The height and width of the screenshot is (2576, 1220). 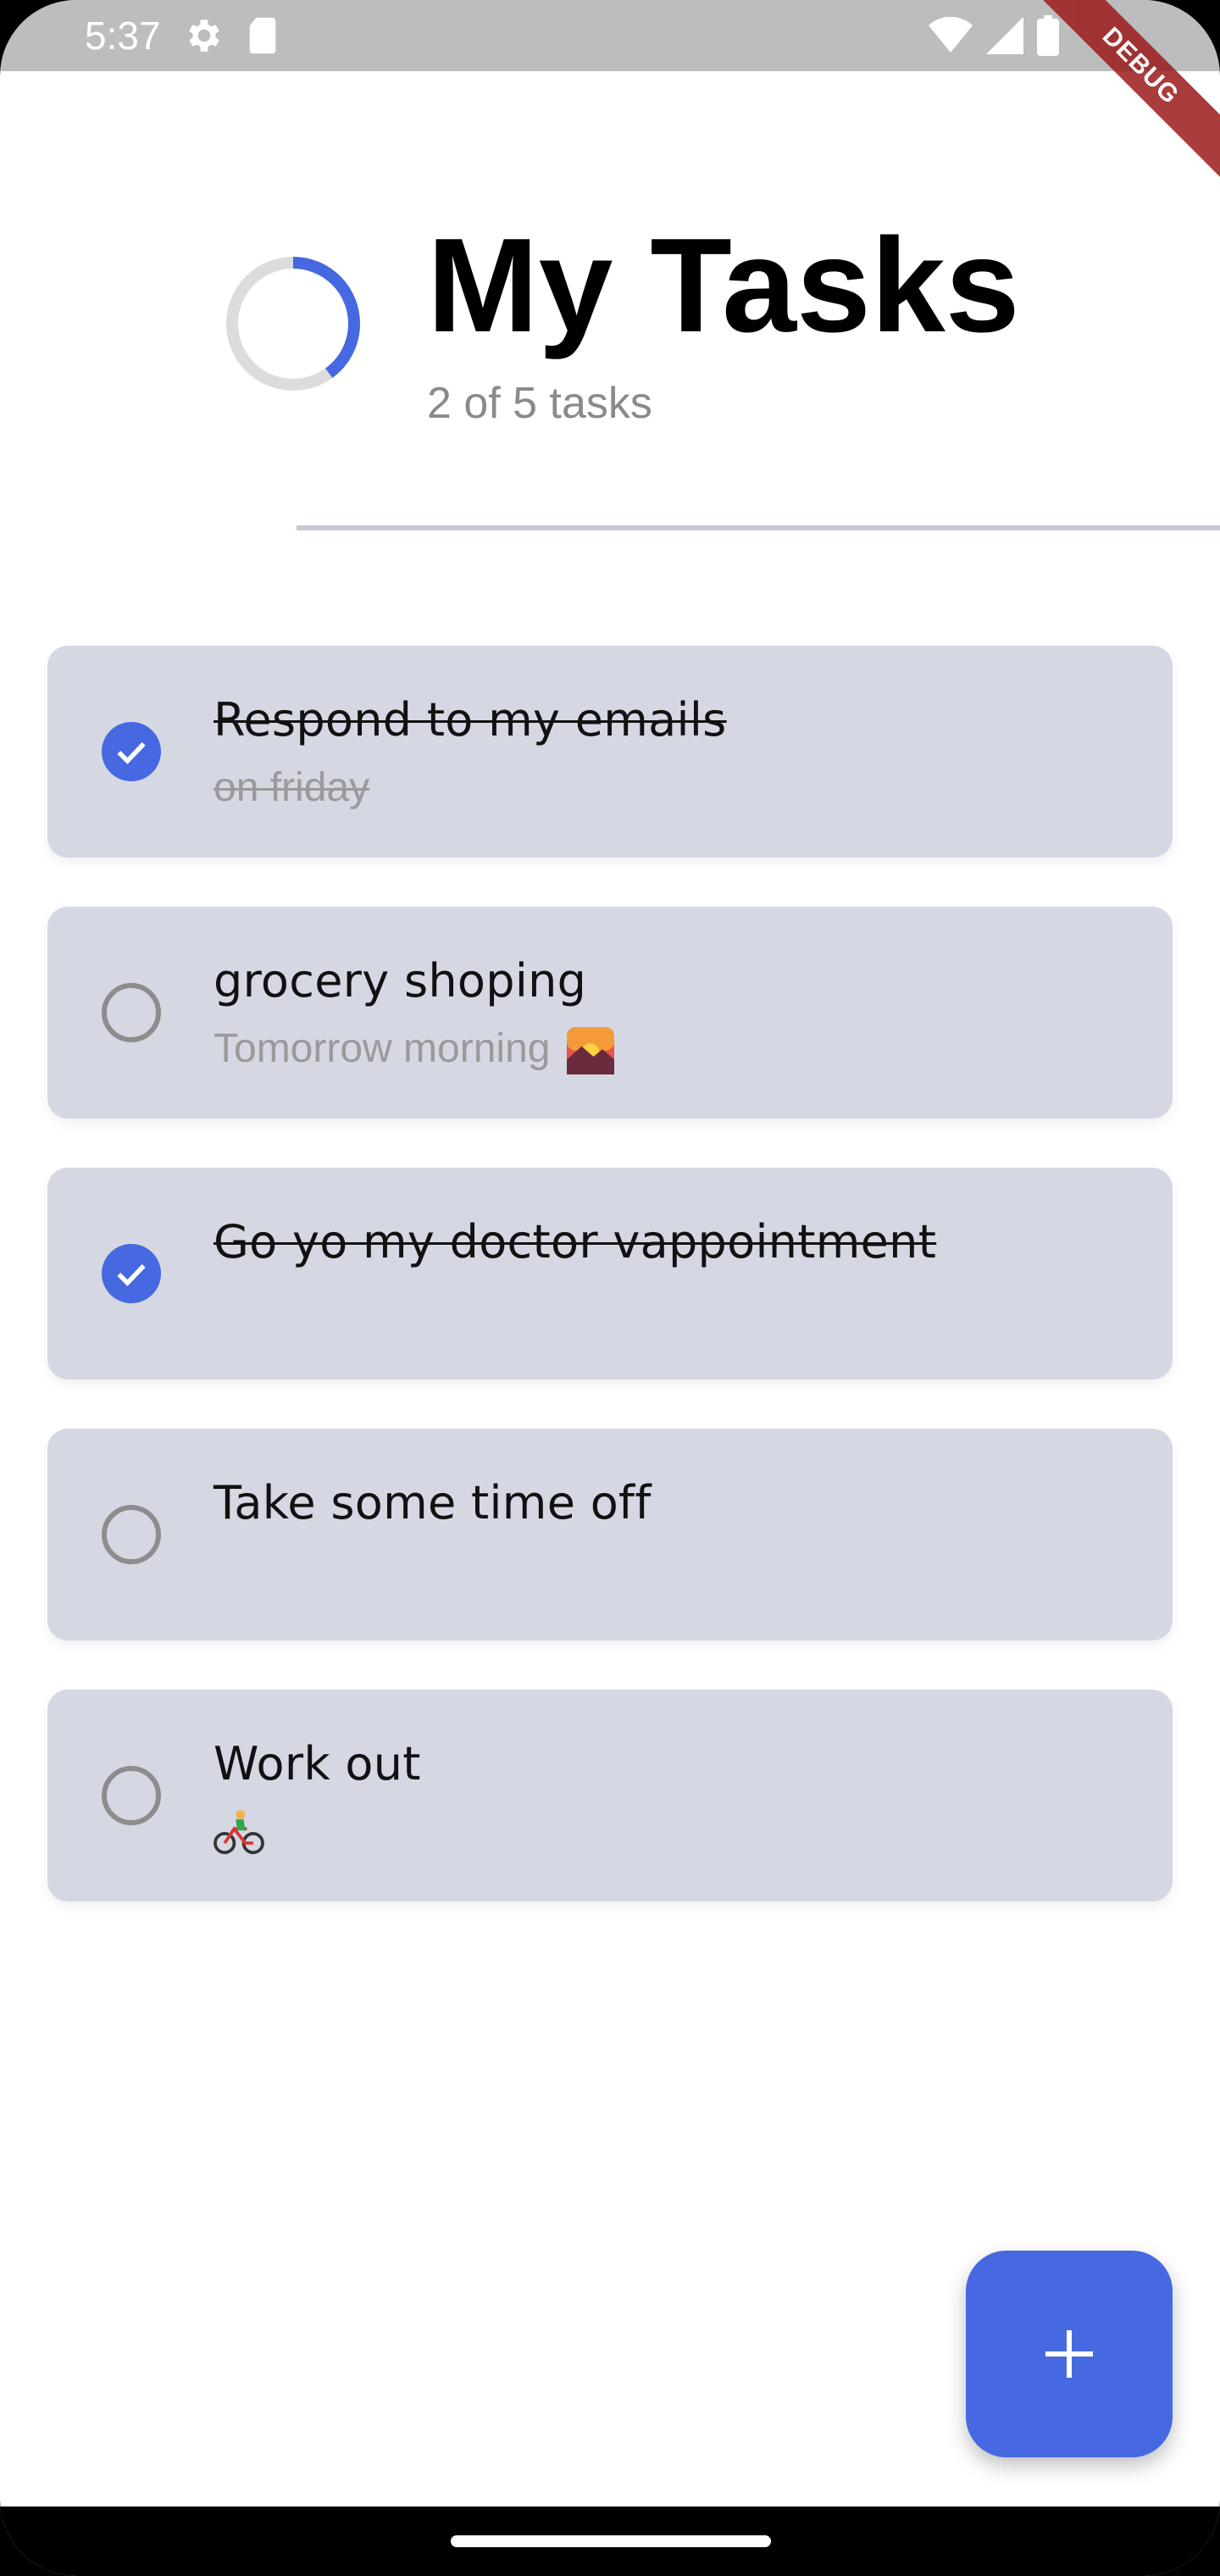 What do you see at coordinates (470, 720) in the screenshot?
I see `task-title: Respond to my emails` at bounding box center [470, 720].